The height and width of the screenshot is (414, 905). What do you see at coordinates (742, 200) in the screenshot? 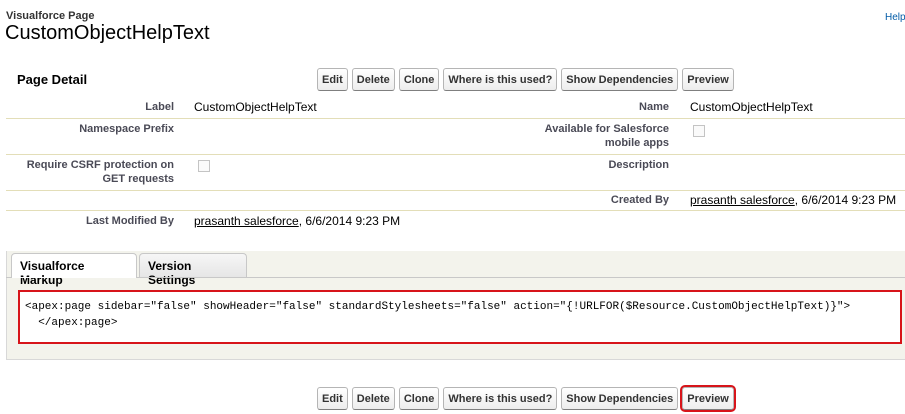
I see `created-by-user-link: prasanth salesforce` at bounding box center [742, 200].